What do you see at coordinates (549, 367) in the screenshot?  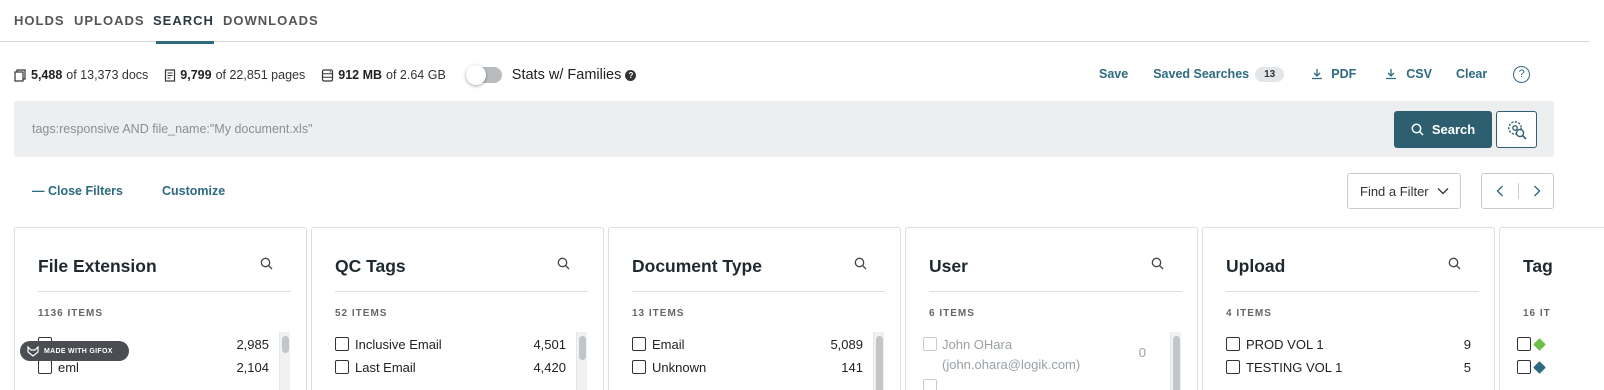 I see `item-value: 4,420` at bounding box center [549, 367].